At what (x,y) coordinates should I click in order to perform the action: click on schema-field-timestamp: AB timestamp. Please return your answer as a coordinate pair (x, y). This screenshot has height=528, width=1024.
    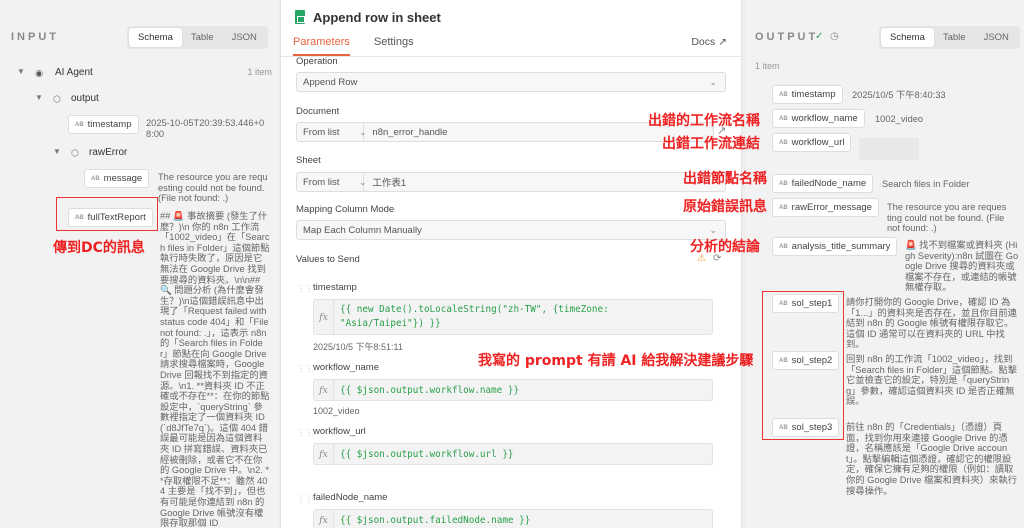
    Looking at the image, I should click on (103, 124).